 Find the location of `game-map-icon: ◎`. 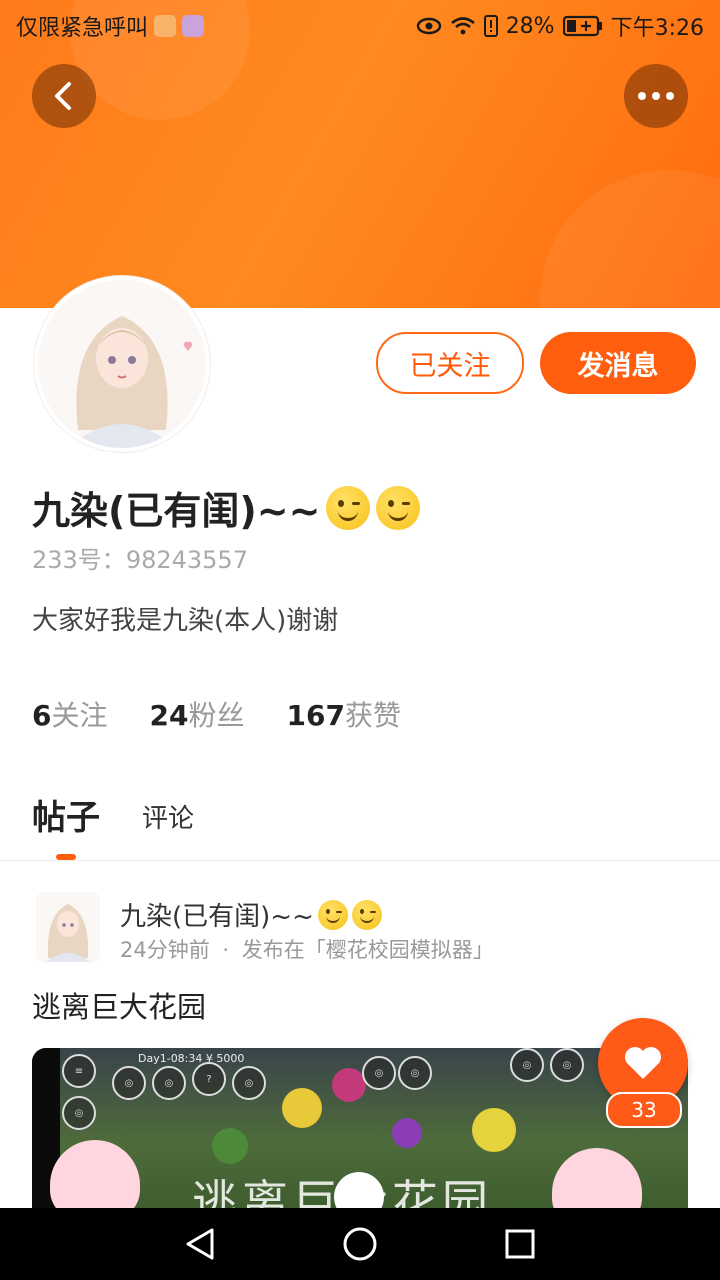

game-map-icon: ◎ is located at coordinates (129, 1083).